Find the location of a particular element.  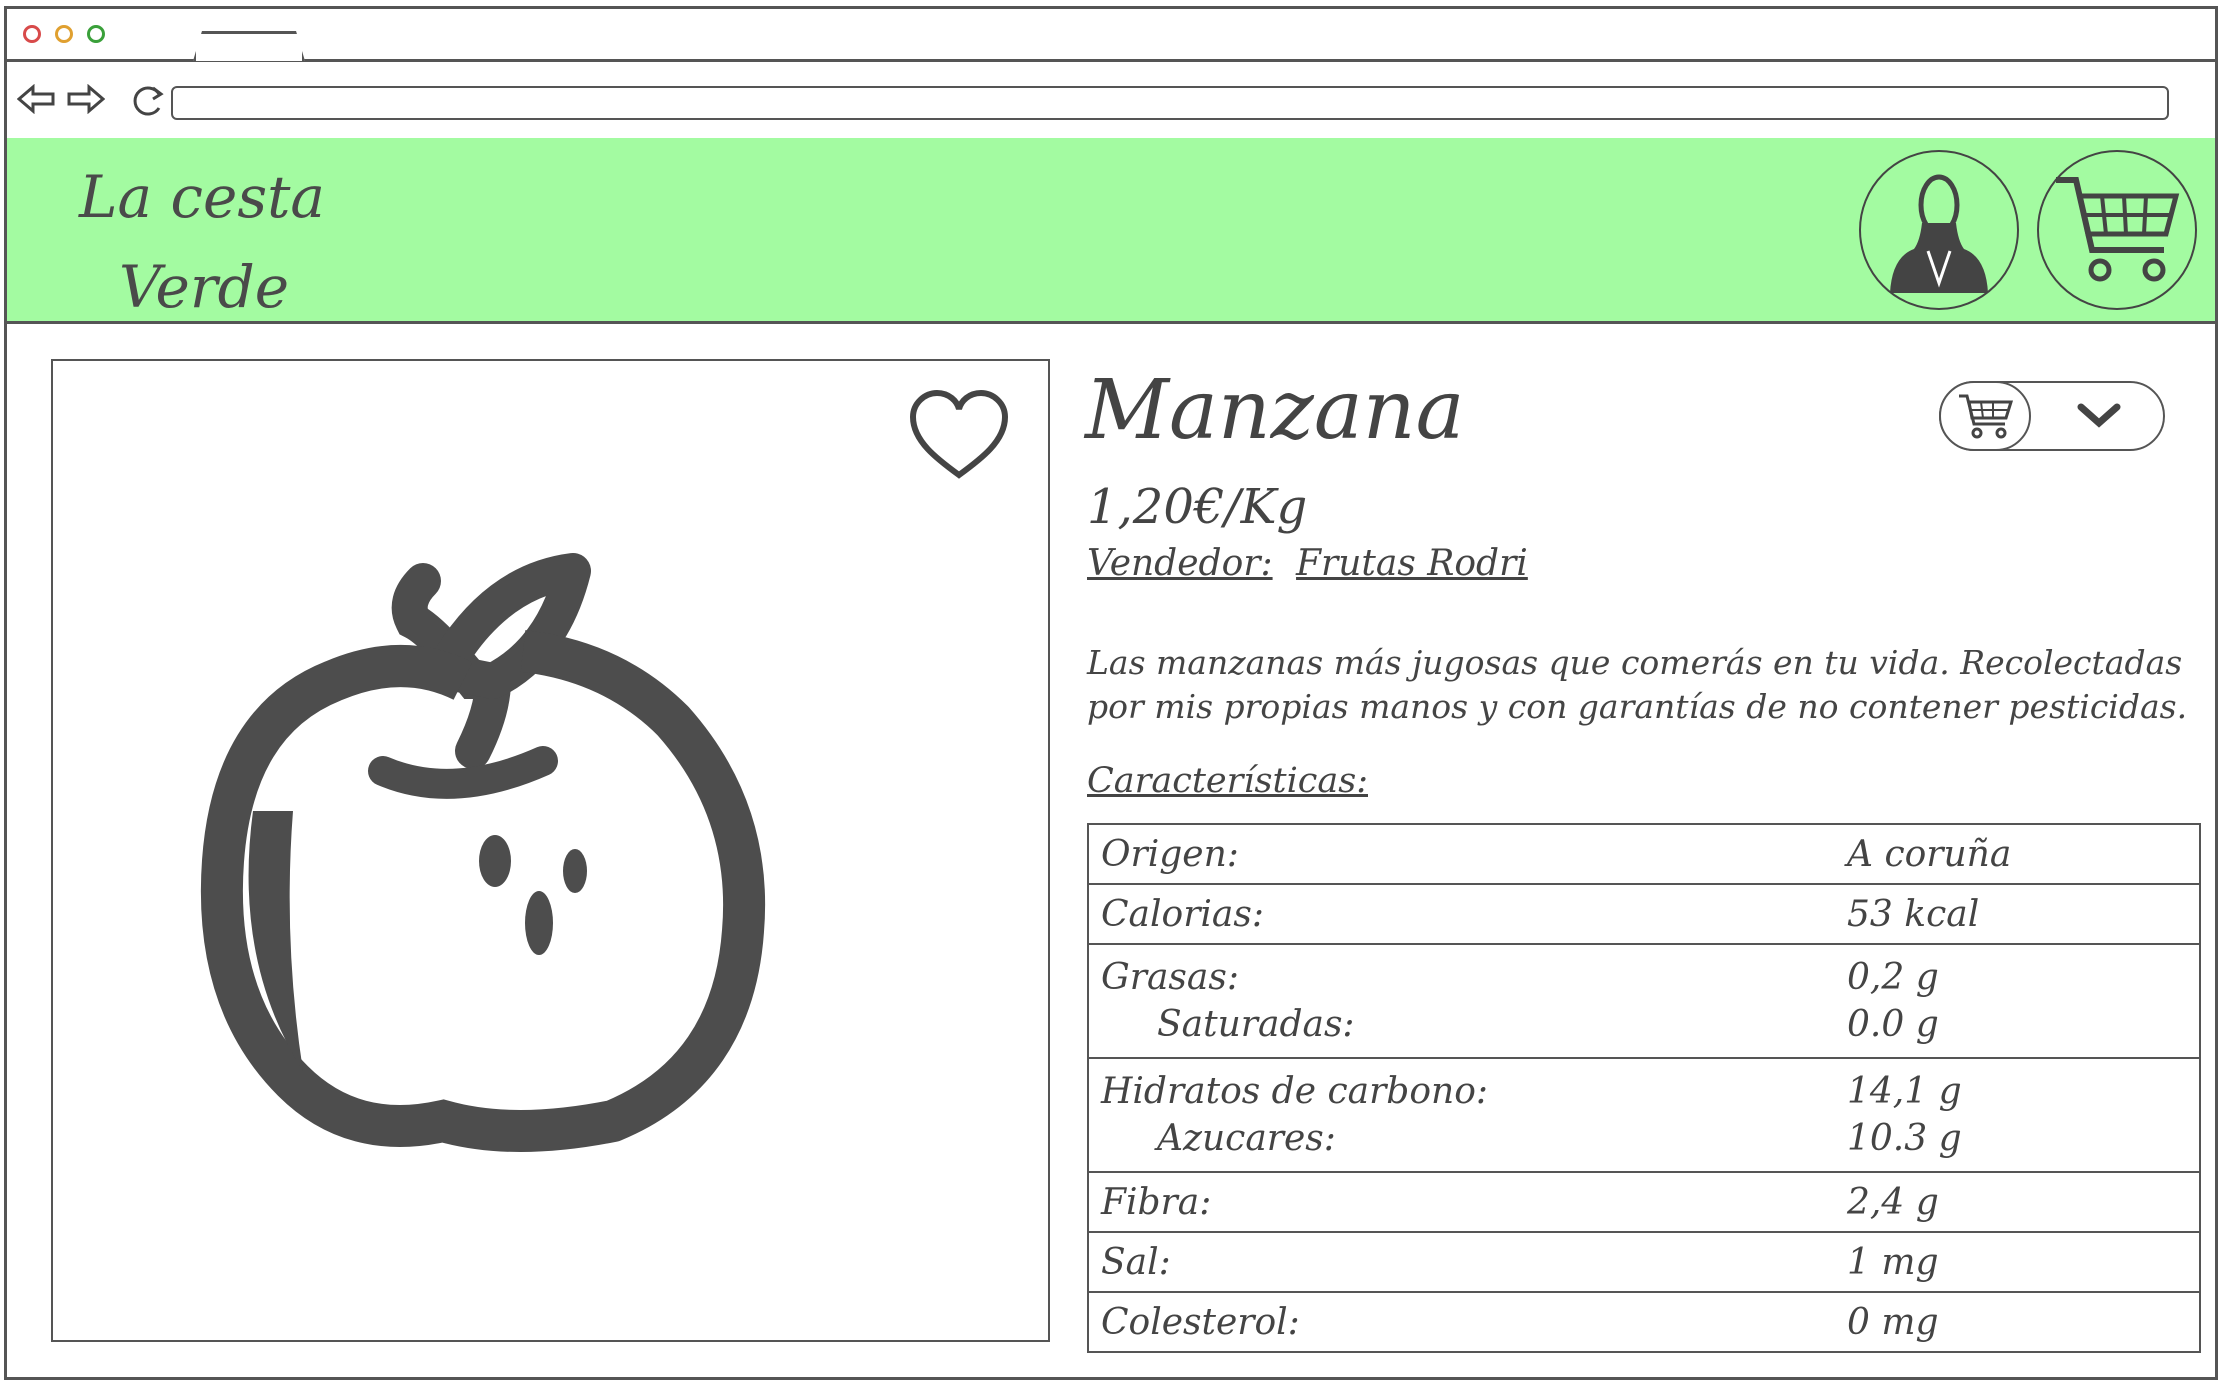

seller-label: Vendedor: is located at coordinates (1180, 563).